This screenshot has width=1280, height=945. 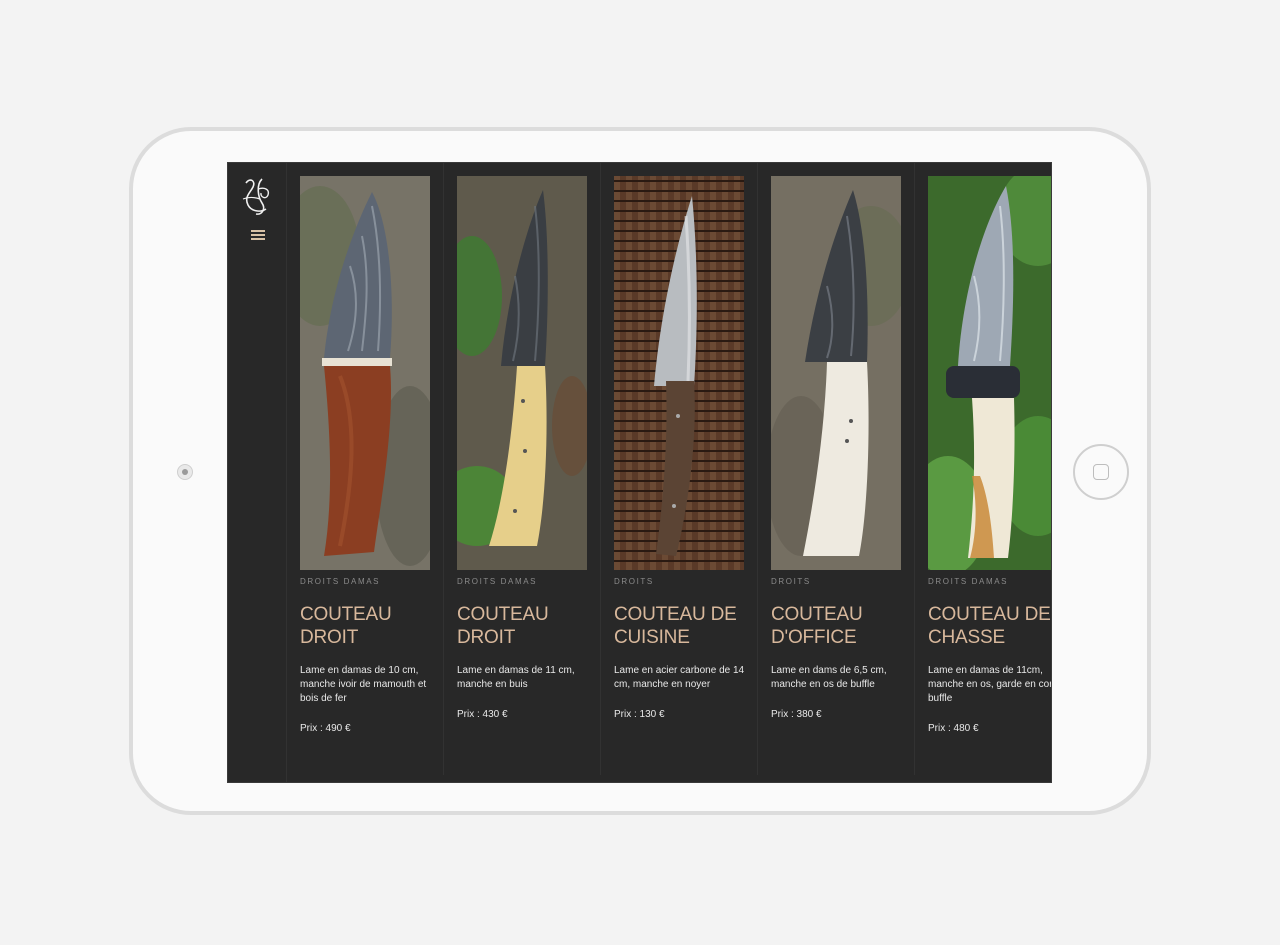 What do you see at coordinates (325, 728) in the screenshot?
I see `product-price: Prix : 490 €` at bounding box center [325, 728].